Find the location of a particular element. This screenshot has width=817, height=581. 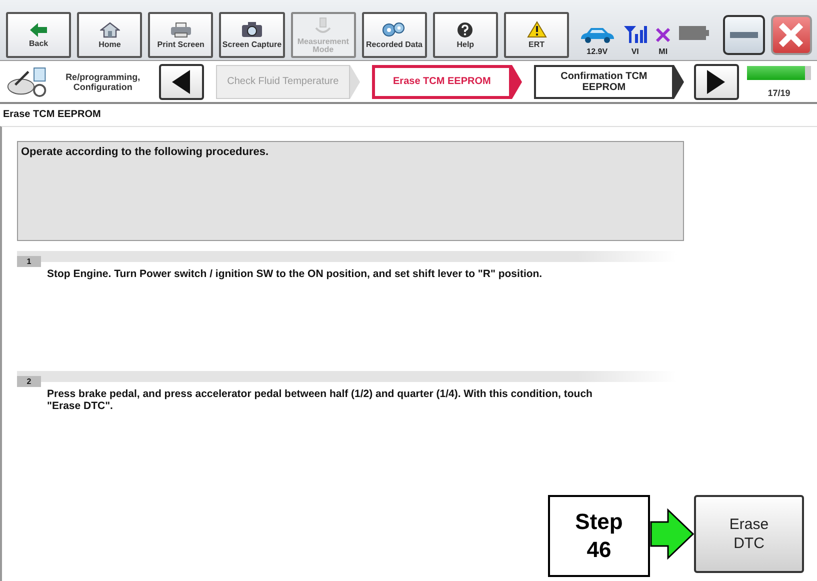

help-icon is located at coordinates (465, 30).